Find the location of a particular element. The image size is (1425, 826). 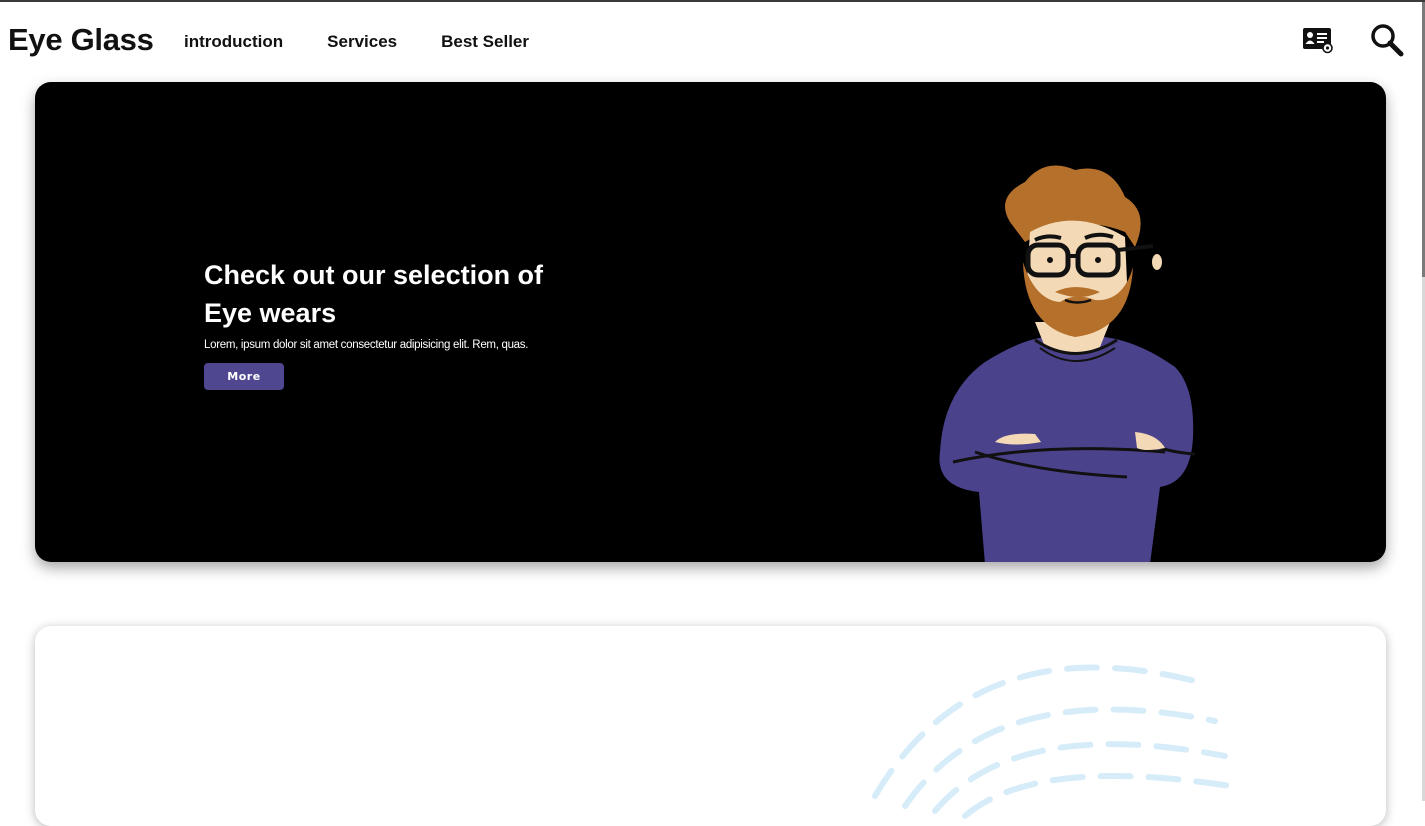

decorative-arcs is located at coordinates (1045, 736).